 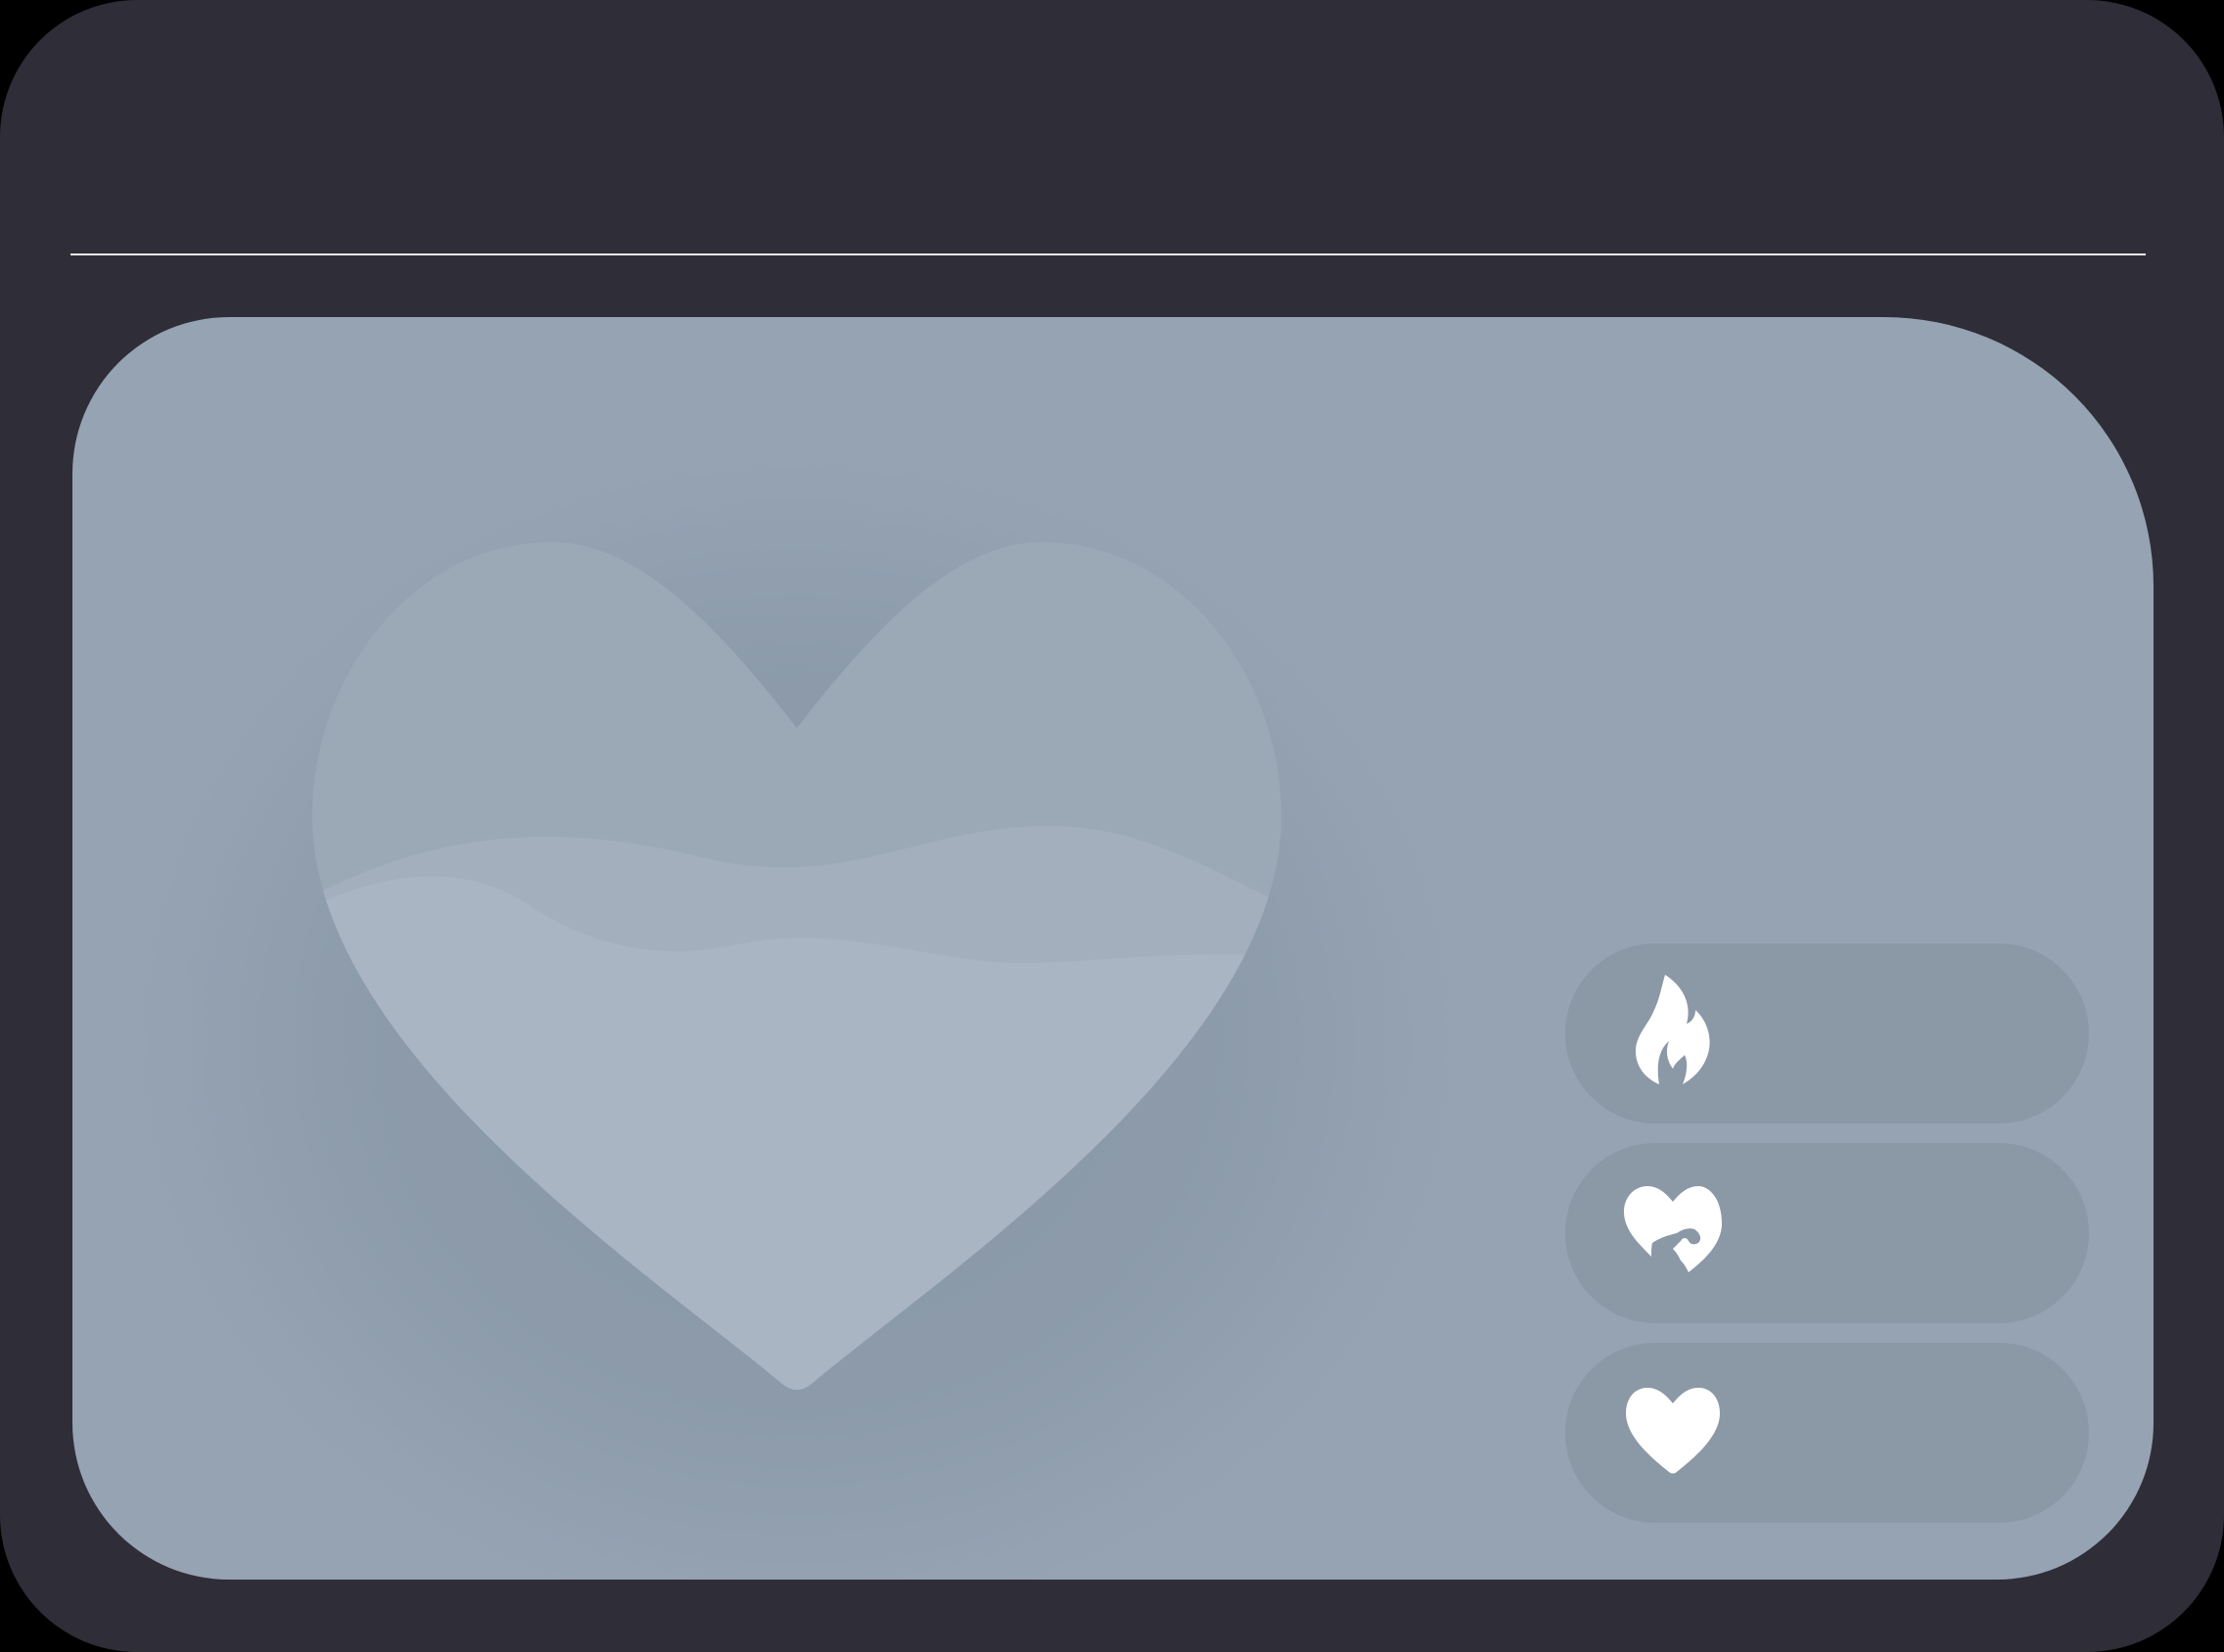 I want to click on header-divider, so click(x=1108, y=254).